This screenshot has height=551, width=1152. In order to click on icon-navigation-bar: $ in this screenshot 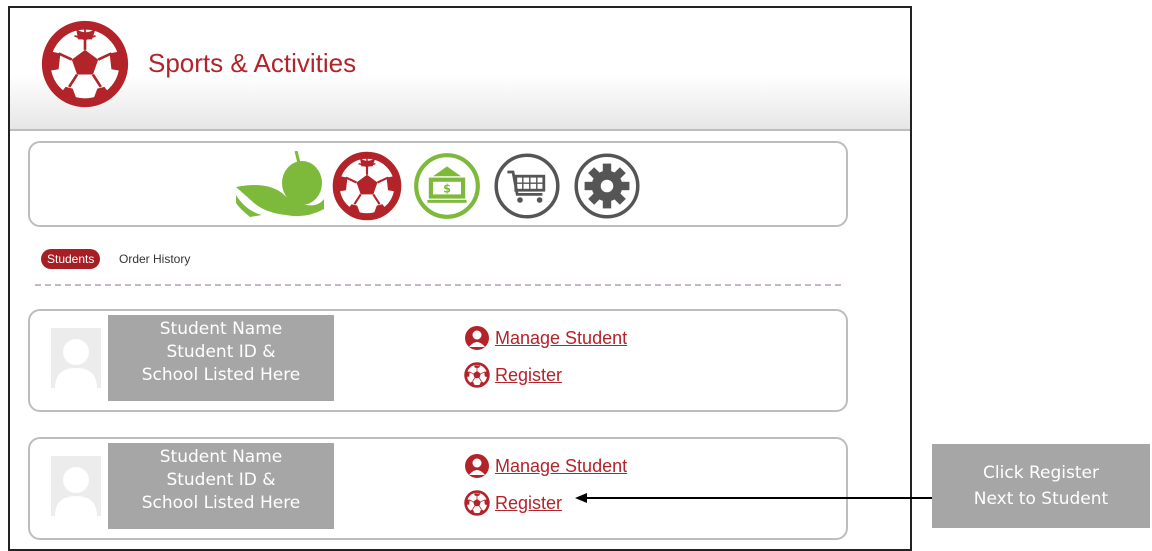, I will do `click(438, 184)`.